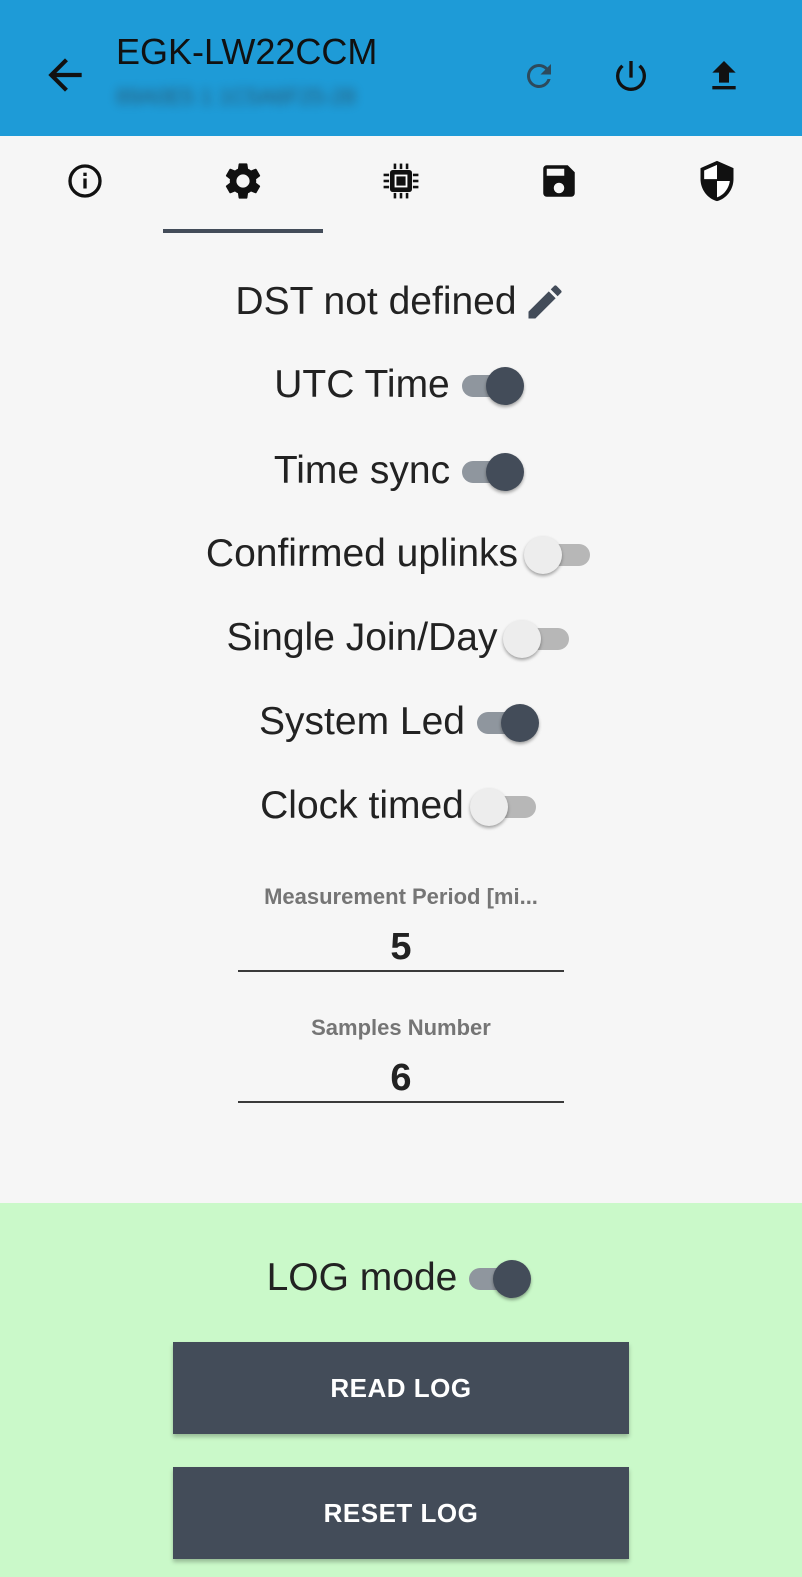 This screenshot has width=802, height=1577. I want to click on chip-icon, so click(401, 181).